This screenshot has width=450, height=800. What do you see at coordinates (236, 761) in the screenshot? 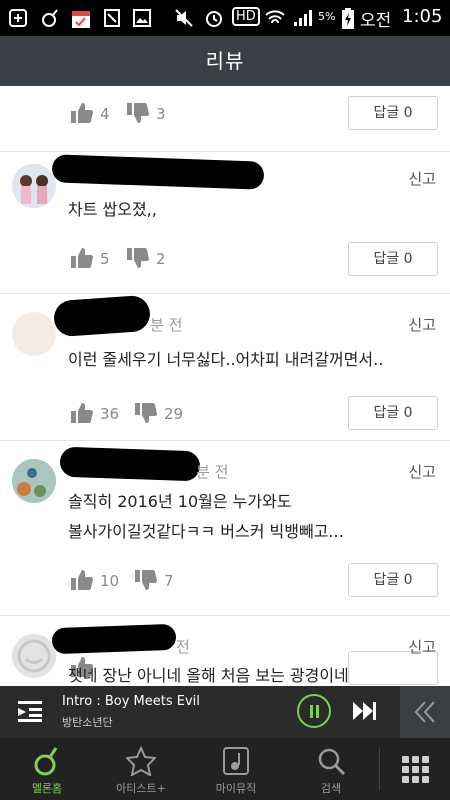
I see `music-note-icon` at bounding box center [236, 761].